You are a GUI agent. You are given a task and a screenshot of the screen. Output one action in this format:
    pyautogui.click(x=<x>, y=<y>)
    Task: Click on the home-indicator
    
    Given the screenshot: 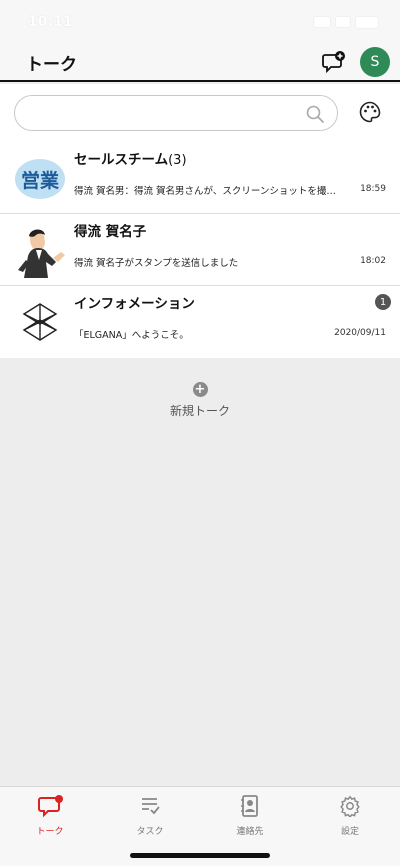 What is the action you would take?
    pyautogui.click(x=200, y=855)
    